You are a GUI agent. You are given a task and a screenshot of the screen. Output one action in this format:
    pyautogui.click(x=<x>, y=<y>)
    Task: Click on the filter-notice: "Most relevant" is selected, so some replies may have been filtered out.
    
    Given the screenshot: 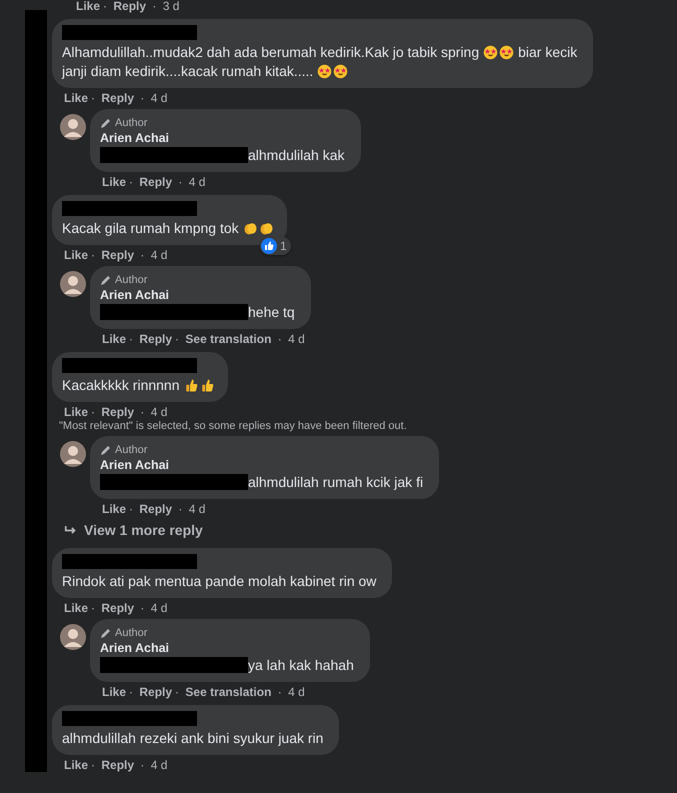 What is the action you would take?
    pyautogui.click(x=233, y=426)
    